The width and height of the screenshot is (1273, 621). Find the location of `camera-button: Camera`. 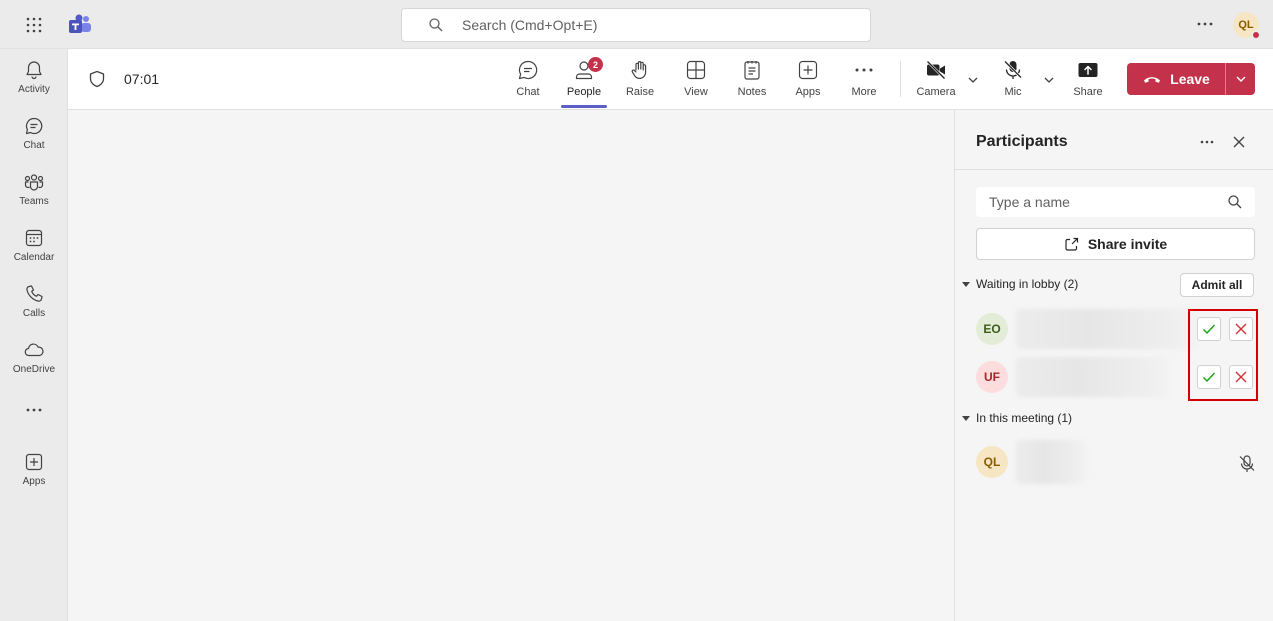

camera-button: Camera is located at coordinates (936, 82).